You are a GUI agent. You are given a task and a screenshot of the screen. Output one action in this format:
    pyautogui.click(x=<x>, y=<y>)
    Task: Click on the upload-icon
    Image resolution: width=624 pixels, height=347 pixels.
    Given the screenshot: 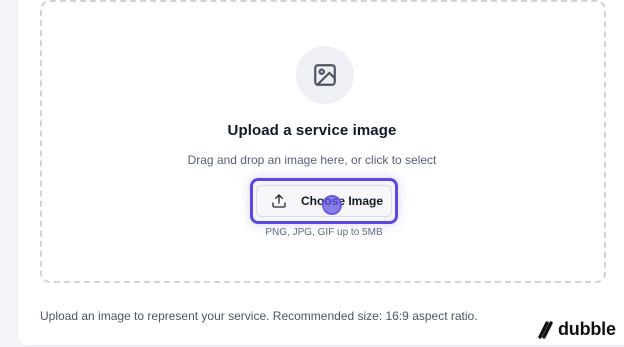 What is the action you would take?
    pyautogui.click(x=279, y=201)
    